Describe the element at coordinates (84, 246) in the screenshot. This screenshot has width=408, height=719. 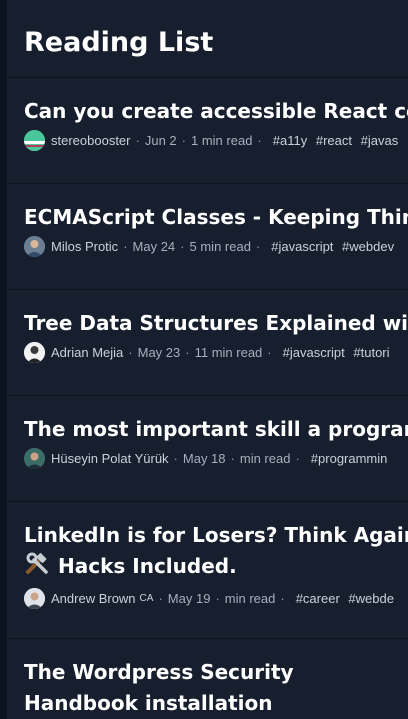
I see `author-name: Milos Protic` at that location.